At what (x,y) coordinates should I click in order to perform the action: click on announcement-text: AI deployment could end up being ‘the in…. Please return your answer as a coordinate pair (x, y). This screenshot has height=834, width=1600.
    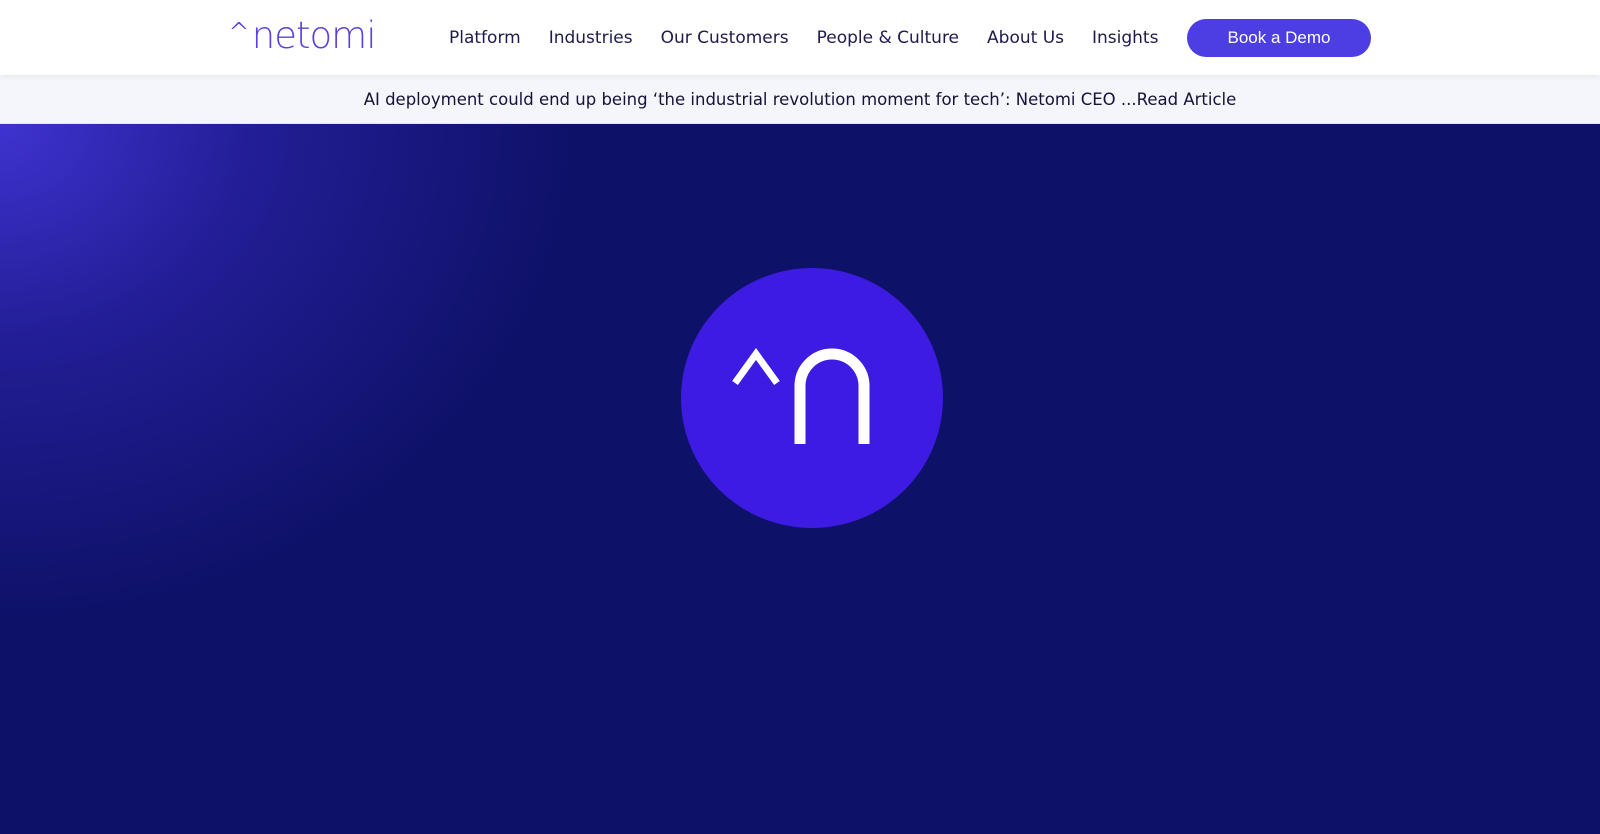
    Looking at the image, I should click on (750, 99).